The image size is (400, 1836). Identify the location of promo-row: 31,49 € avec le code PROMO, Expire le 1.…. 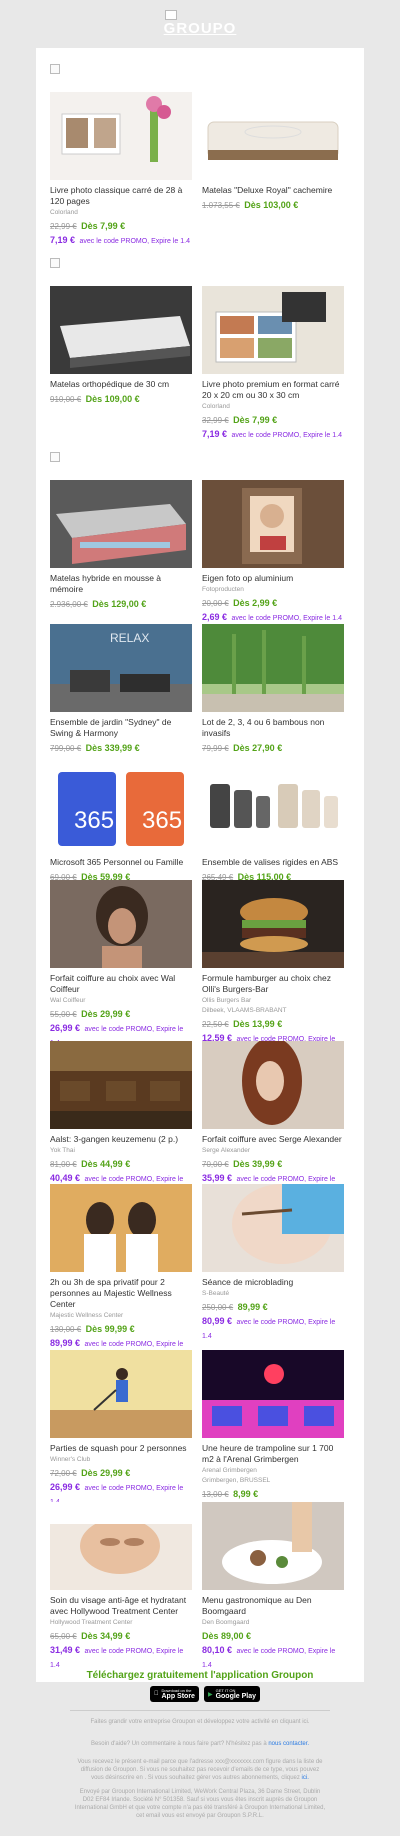
(121, 1657).